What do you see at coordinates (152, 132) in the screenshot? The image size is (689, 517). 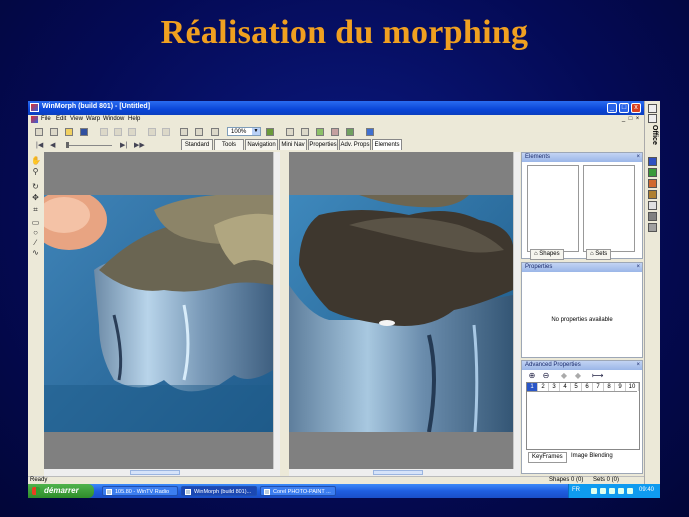 I see `undo-icon` at bounding box center [152, 132].